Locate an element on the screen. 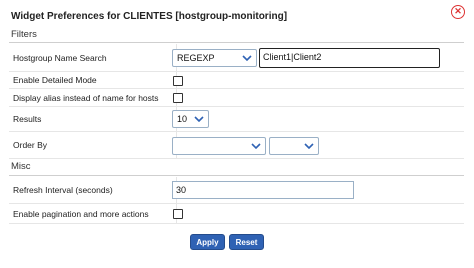 The height and width of the screenshot is (268, 474). row-order-by: Order By is located at coordinates (236, 145).